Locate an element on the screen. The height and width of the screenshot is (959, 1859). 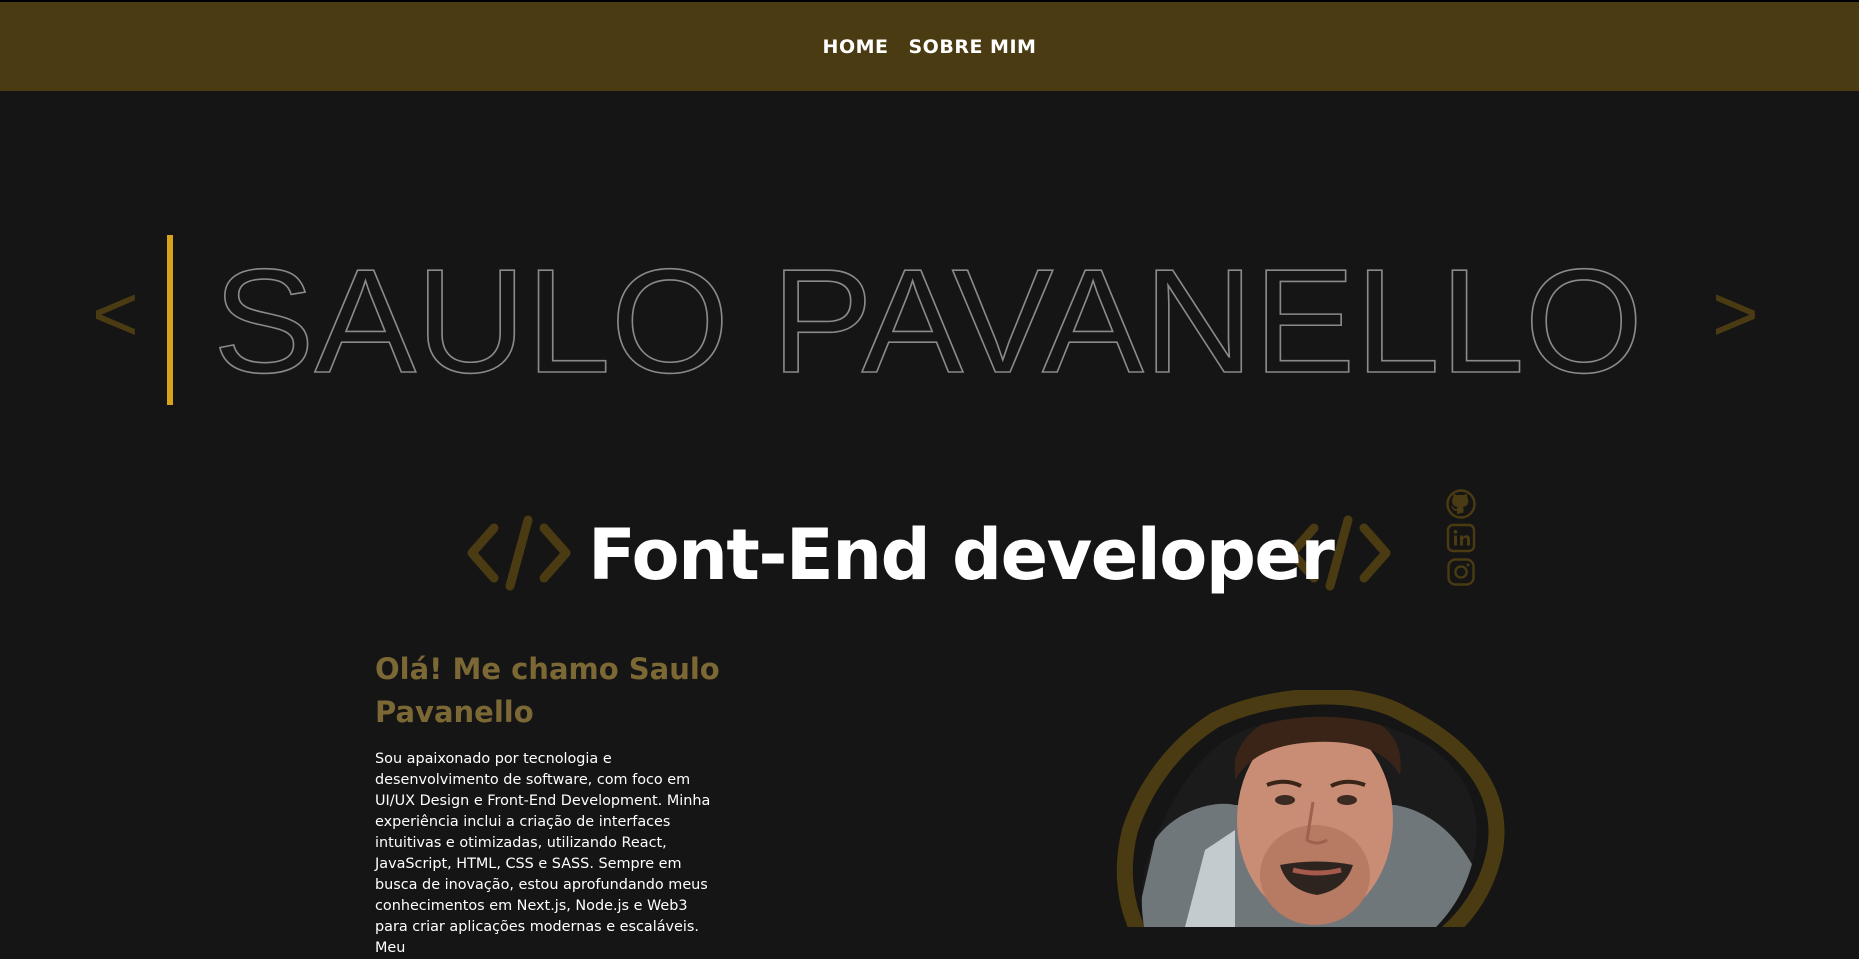
social-links is located at coordinates (1461, 540).